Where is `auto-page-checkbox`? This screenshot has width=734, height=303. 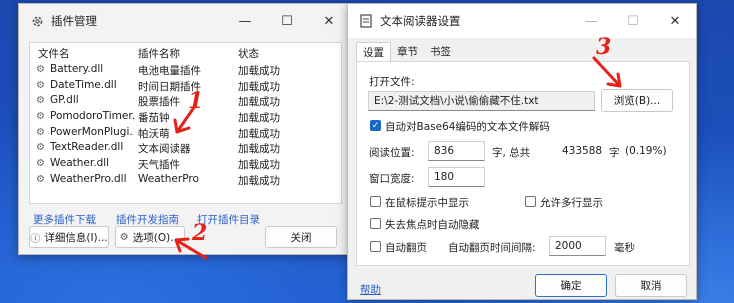 auto-page-checkbox is located at coordinates (375, 246).